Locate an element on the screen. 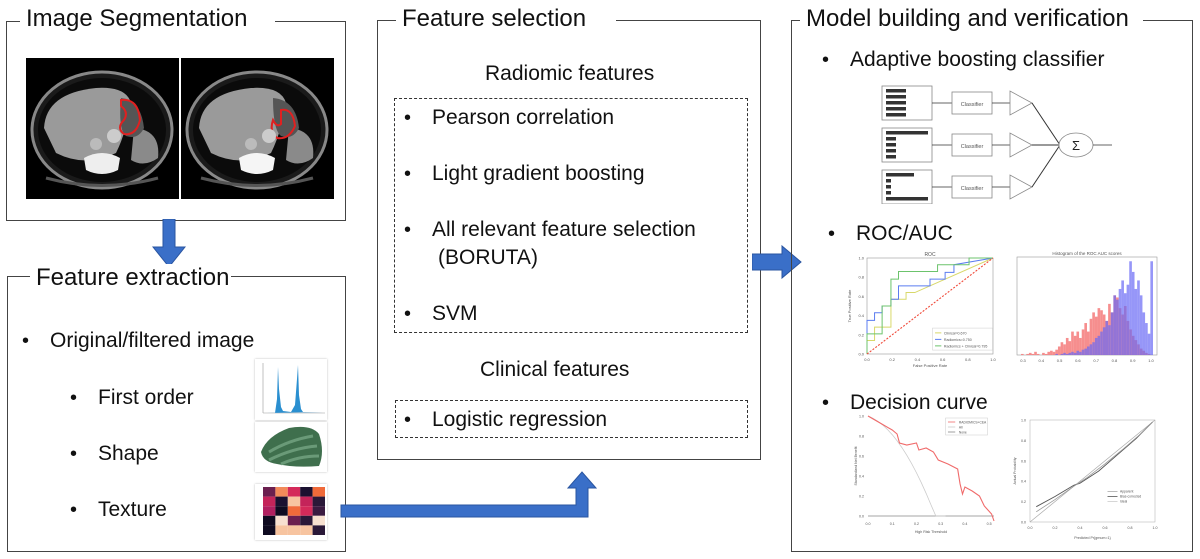 Image resolution: width=1200 pixels, height=559 pixels. roc-ytick: 0.8 is located at coordinates (861, 277).